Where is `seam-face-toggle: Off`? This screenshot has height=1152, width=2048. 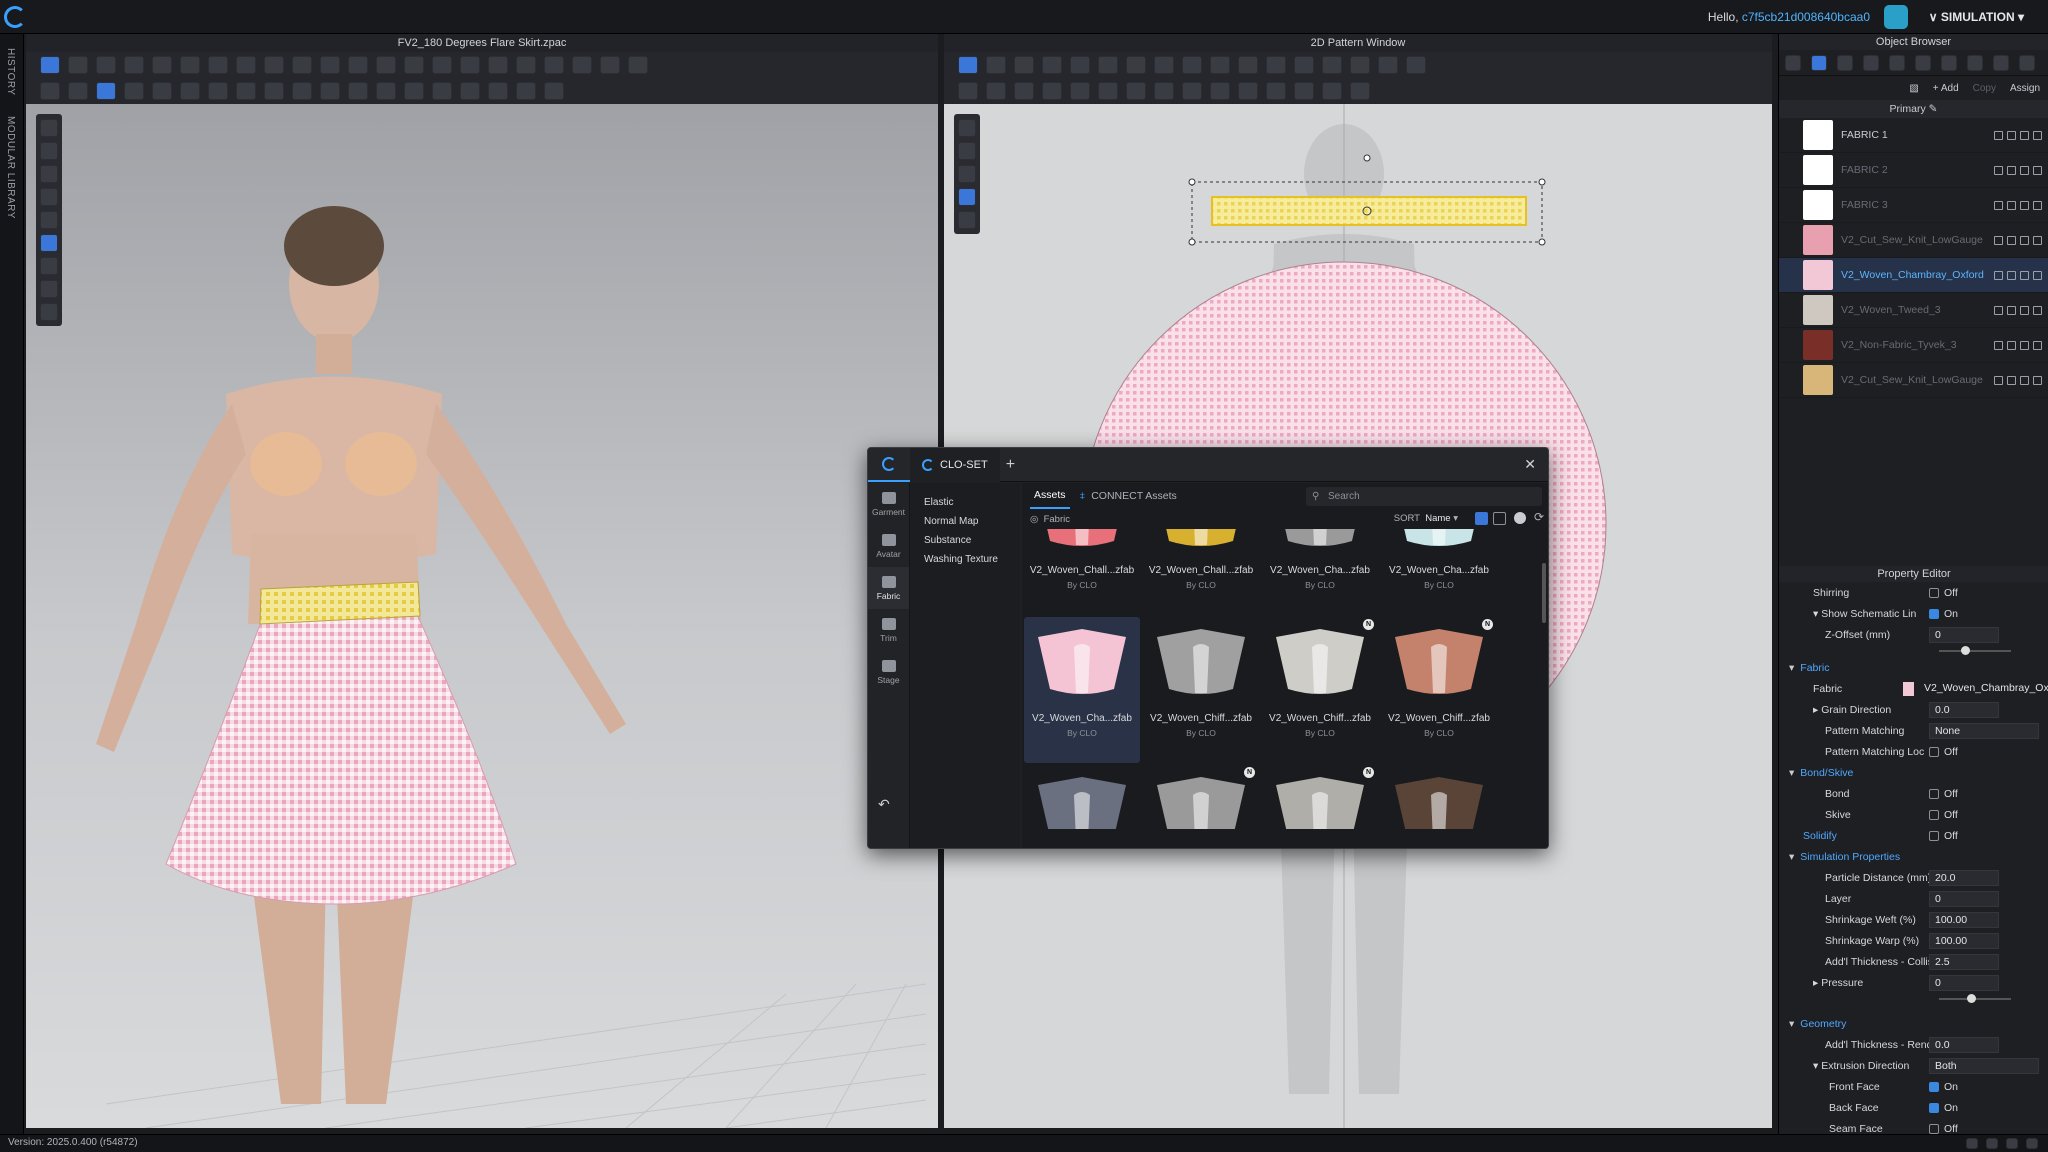
seam-face-toggle: Off is located at coordinates (1943, 1129).